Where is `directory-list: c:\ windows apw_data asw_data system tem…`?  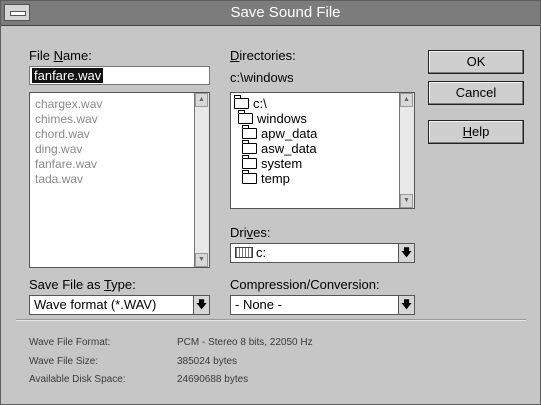 directory-list: c:\ windows apw_data asw_data system tem… is located at coordinates (322, 150).